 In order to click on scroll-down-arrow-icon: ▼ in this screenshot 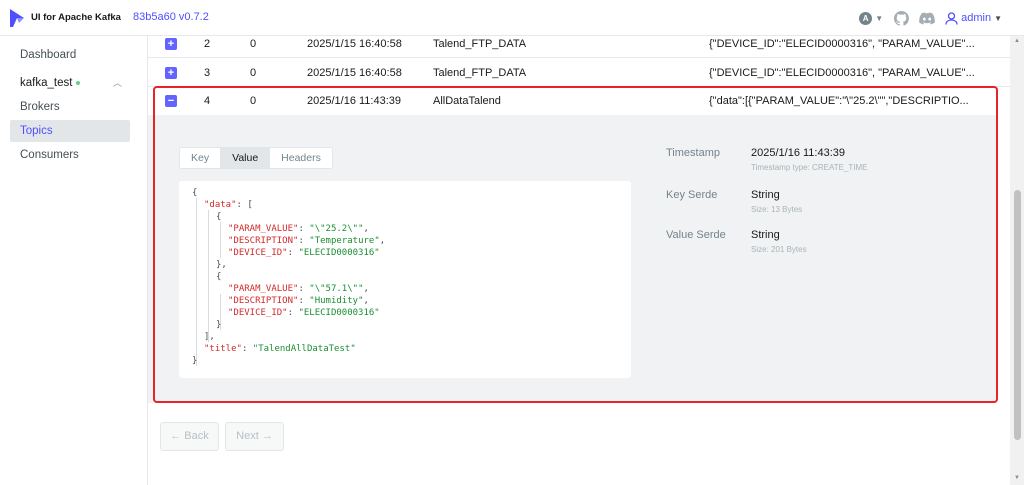, I will do `click(1017, 478)`.